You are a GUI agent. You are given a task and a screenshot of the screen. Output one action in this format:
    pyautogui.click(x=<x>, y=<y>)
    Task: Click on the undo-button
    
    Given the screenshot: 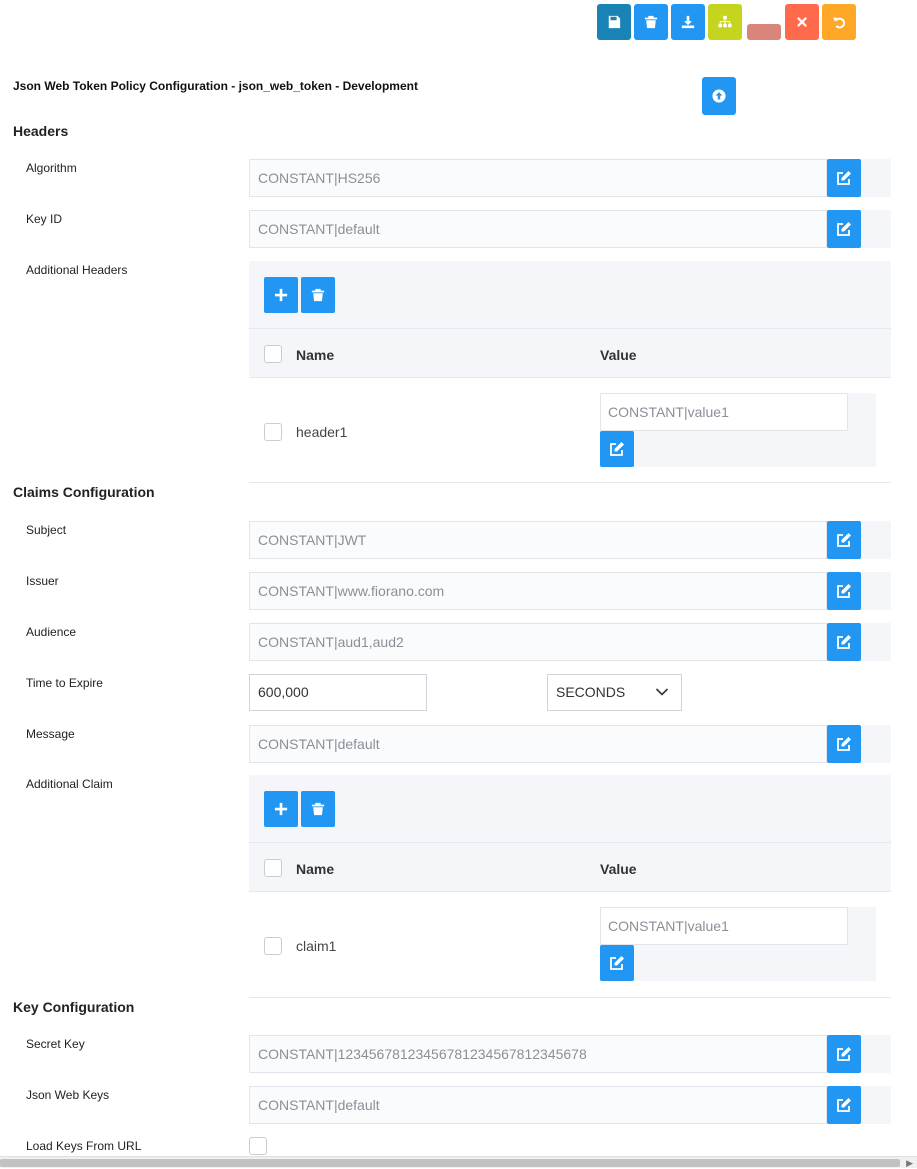 What is the action you would take?
    pyautogui.click(x=839, y=22)
    